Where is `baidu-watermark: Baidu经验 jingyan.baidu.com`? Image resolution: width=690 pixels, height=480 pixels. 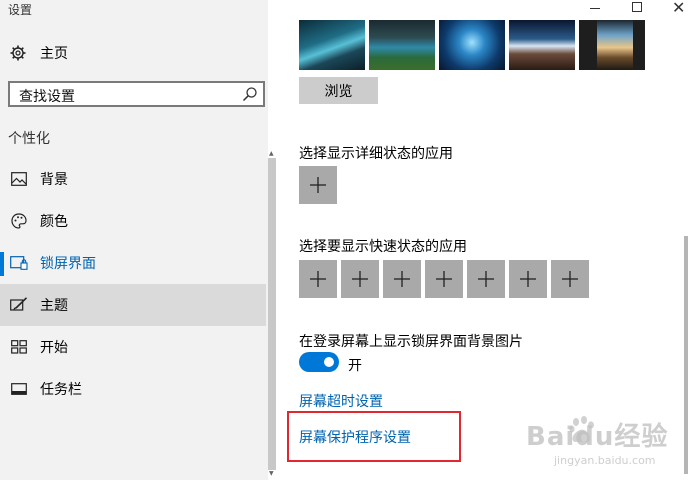
baidu-watermark: Baidu经验 jingyan.baidu.com is located at coordinates (608, 445).